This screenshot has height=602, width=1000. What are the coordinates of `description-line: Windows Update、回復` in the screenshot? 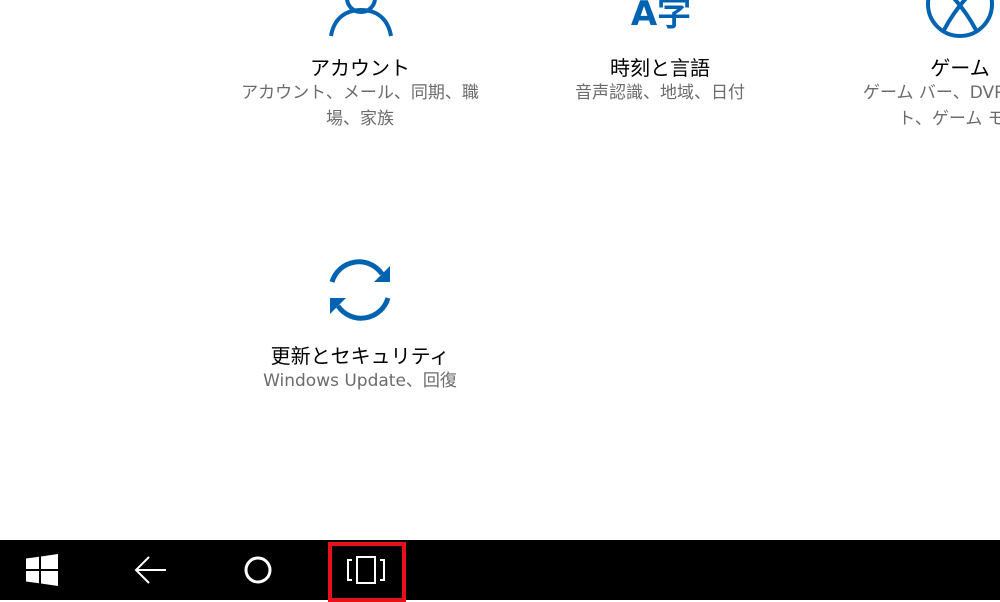 It's located at (360, 381).